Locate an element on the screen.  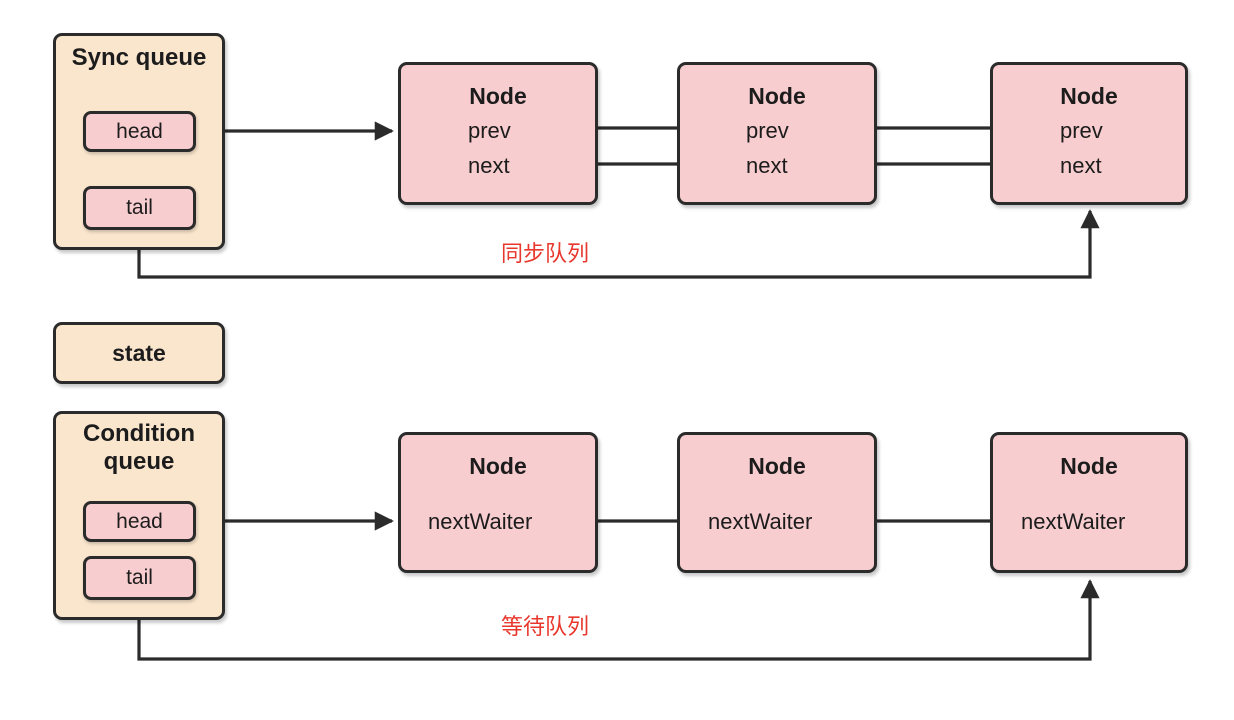
condition-tail-to-node3-arrow is located at coordinates (618, 620).